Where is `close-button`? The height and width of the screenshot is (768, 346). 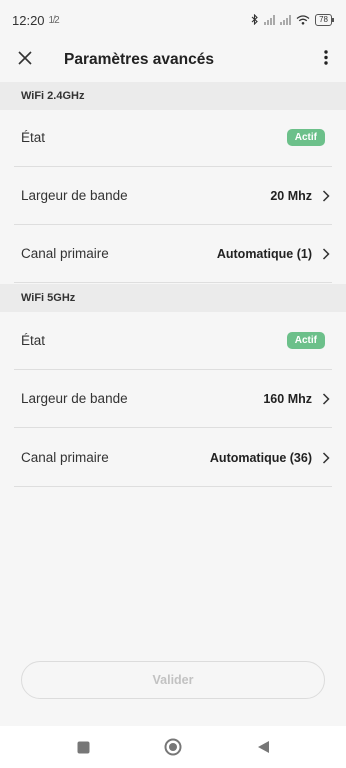 close-button is located at coordinates (25, 60).